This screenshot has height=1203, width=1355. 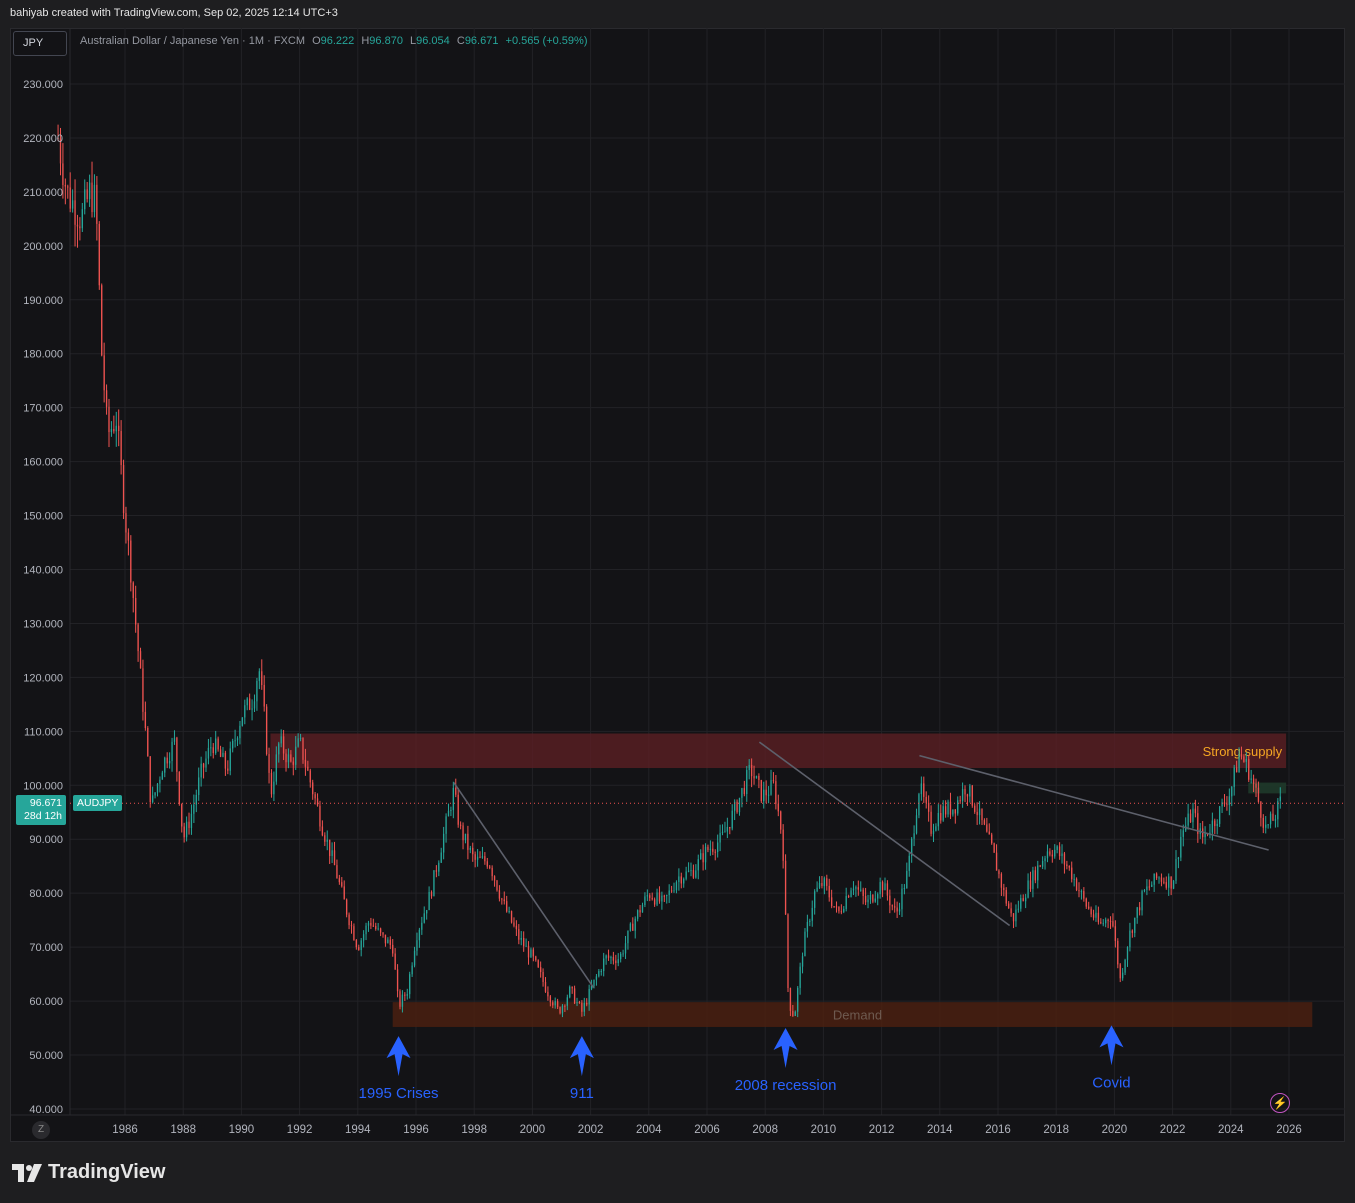 What do you see at coordinates (399, 1093) in the screenshot?
I see `event-label: 1995 Crises` at bounding box center [399, 1093].